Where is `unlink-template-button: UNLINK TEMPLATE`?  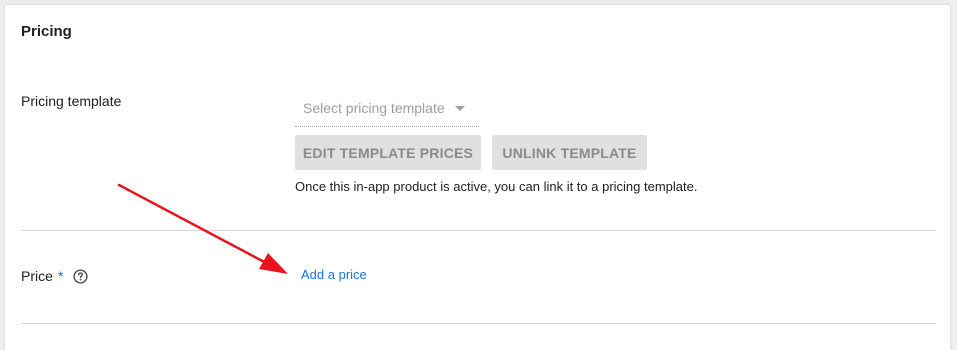
unlink-template-button: UNLINK TEMPLATE is located at coordinates (569, 152).